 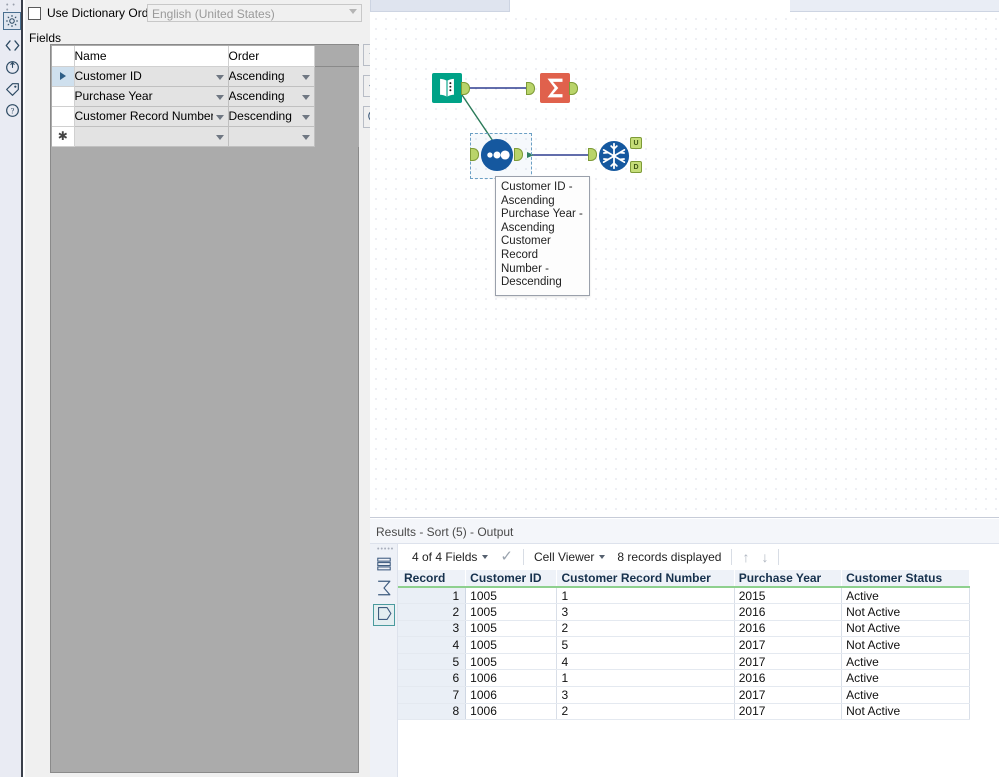 I want to click on node-unique: U D, so click(x=615, y=156).